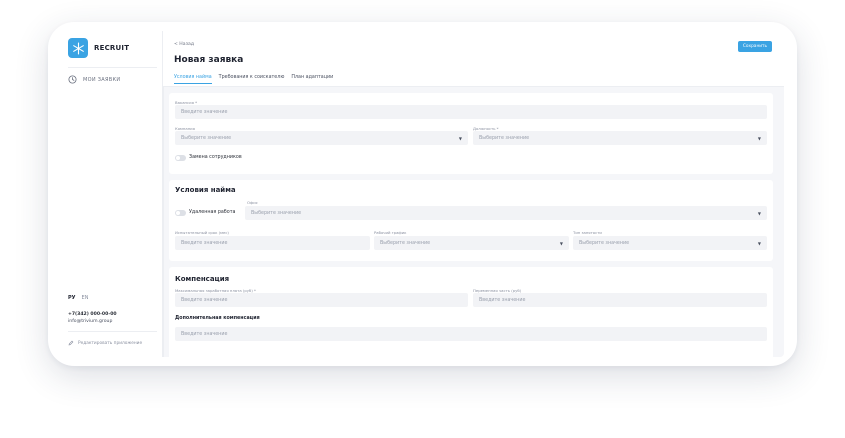  I want to click on employment-label: Тип занятости, so click(587, 232).